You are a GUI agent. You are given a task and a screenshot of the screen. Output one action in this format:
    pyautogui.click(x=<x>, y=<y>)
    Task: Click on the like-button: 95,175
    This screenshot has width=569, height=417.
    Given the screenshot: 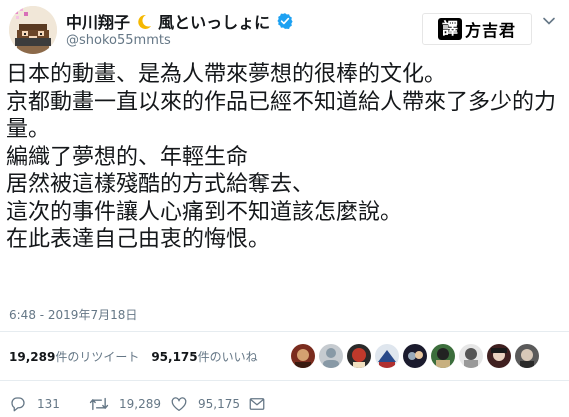 What is the action you would take?
    pyautogui.click(x=205, y=404)
    